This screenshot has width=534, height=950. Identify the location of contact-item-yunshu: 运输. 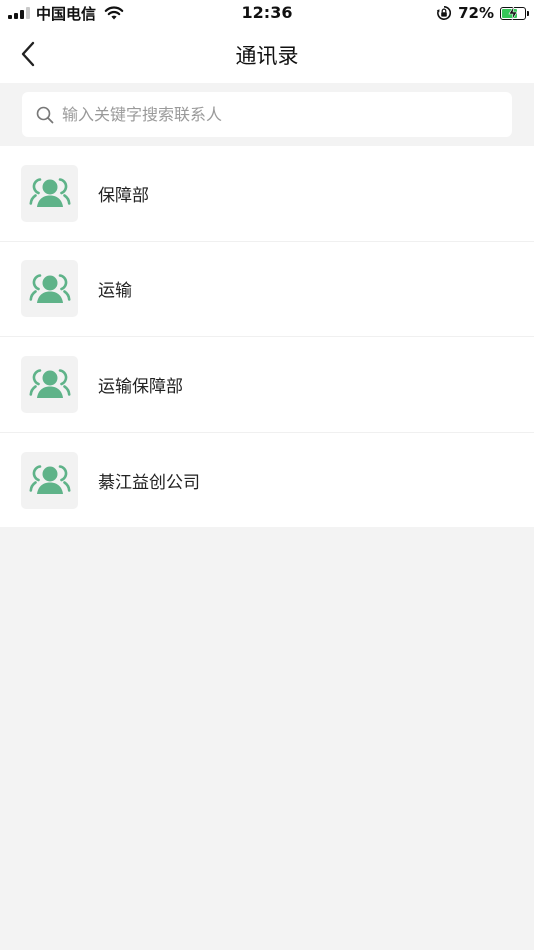
(267, 289).